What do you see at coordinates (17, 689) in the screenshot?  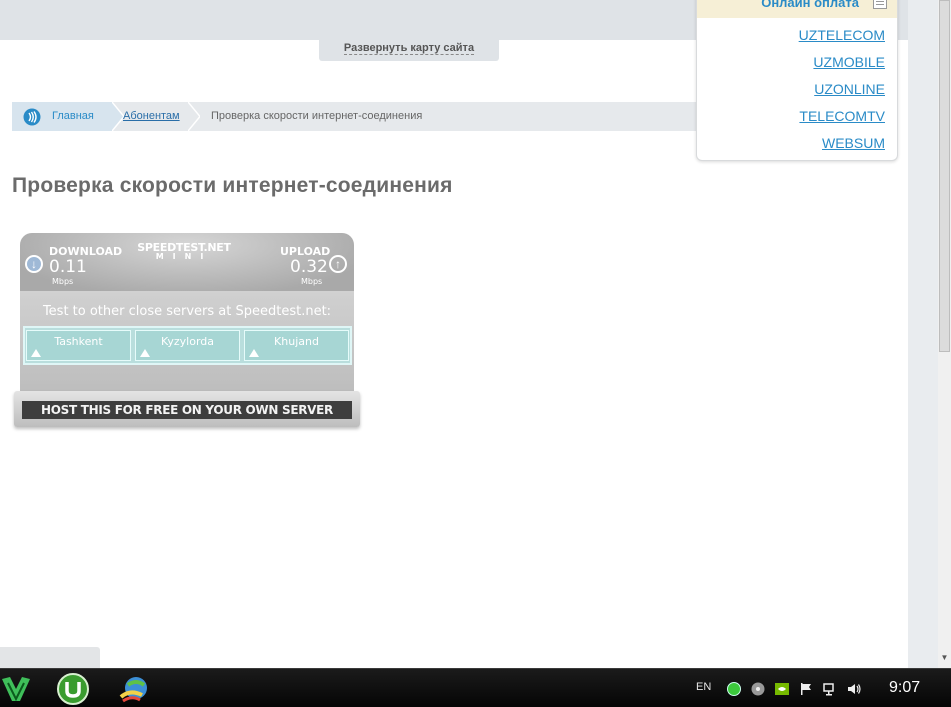 I see `bitdefender-icon` at bounding box center [17, 689].